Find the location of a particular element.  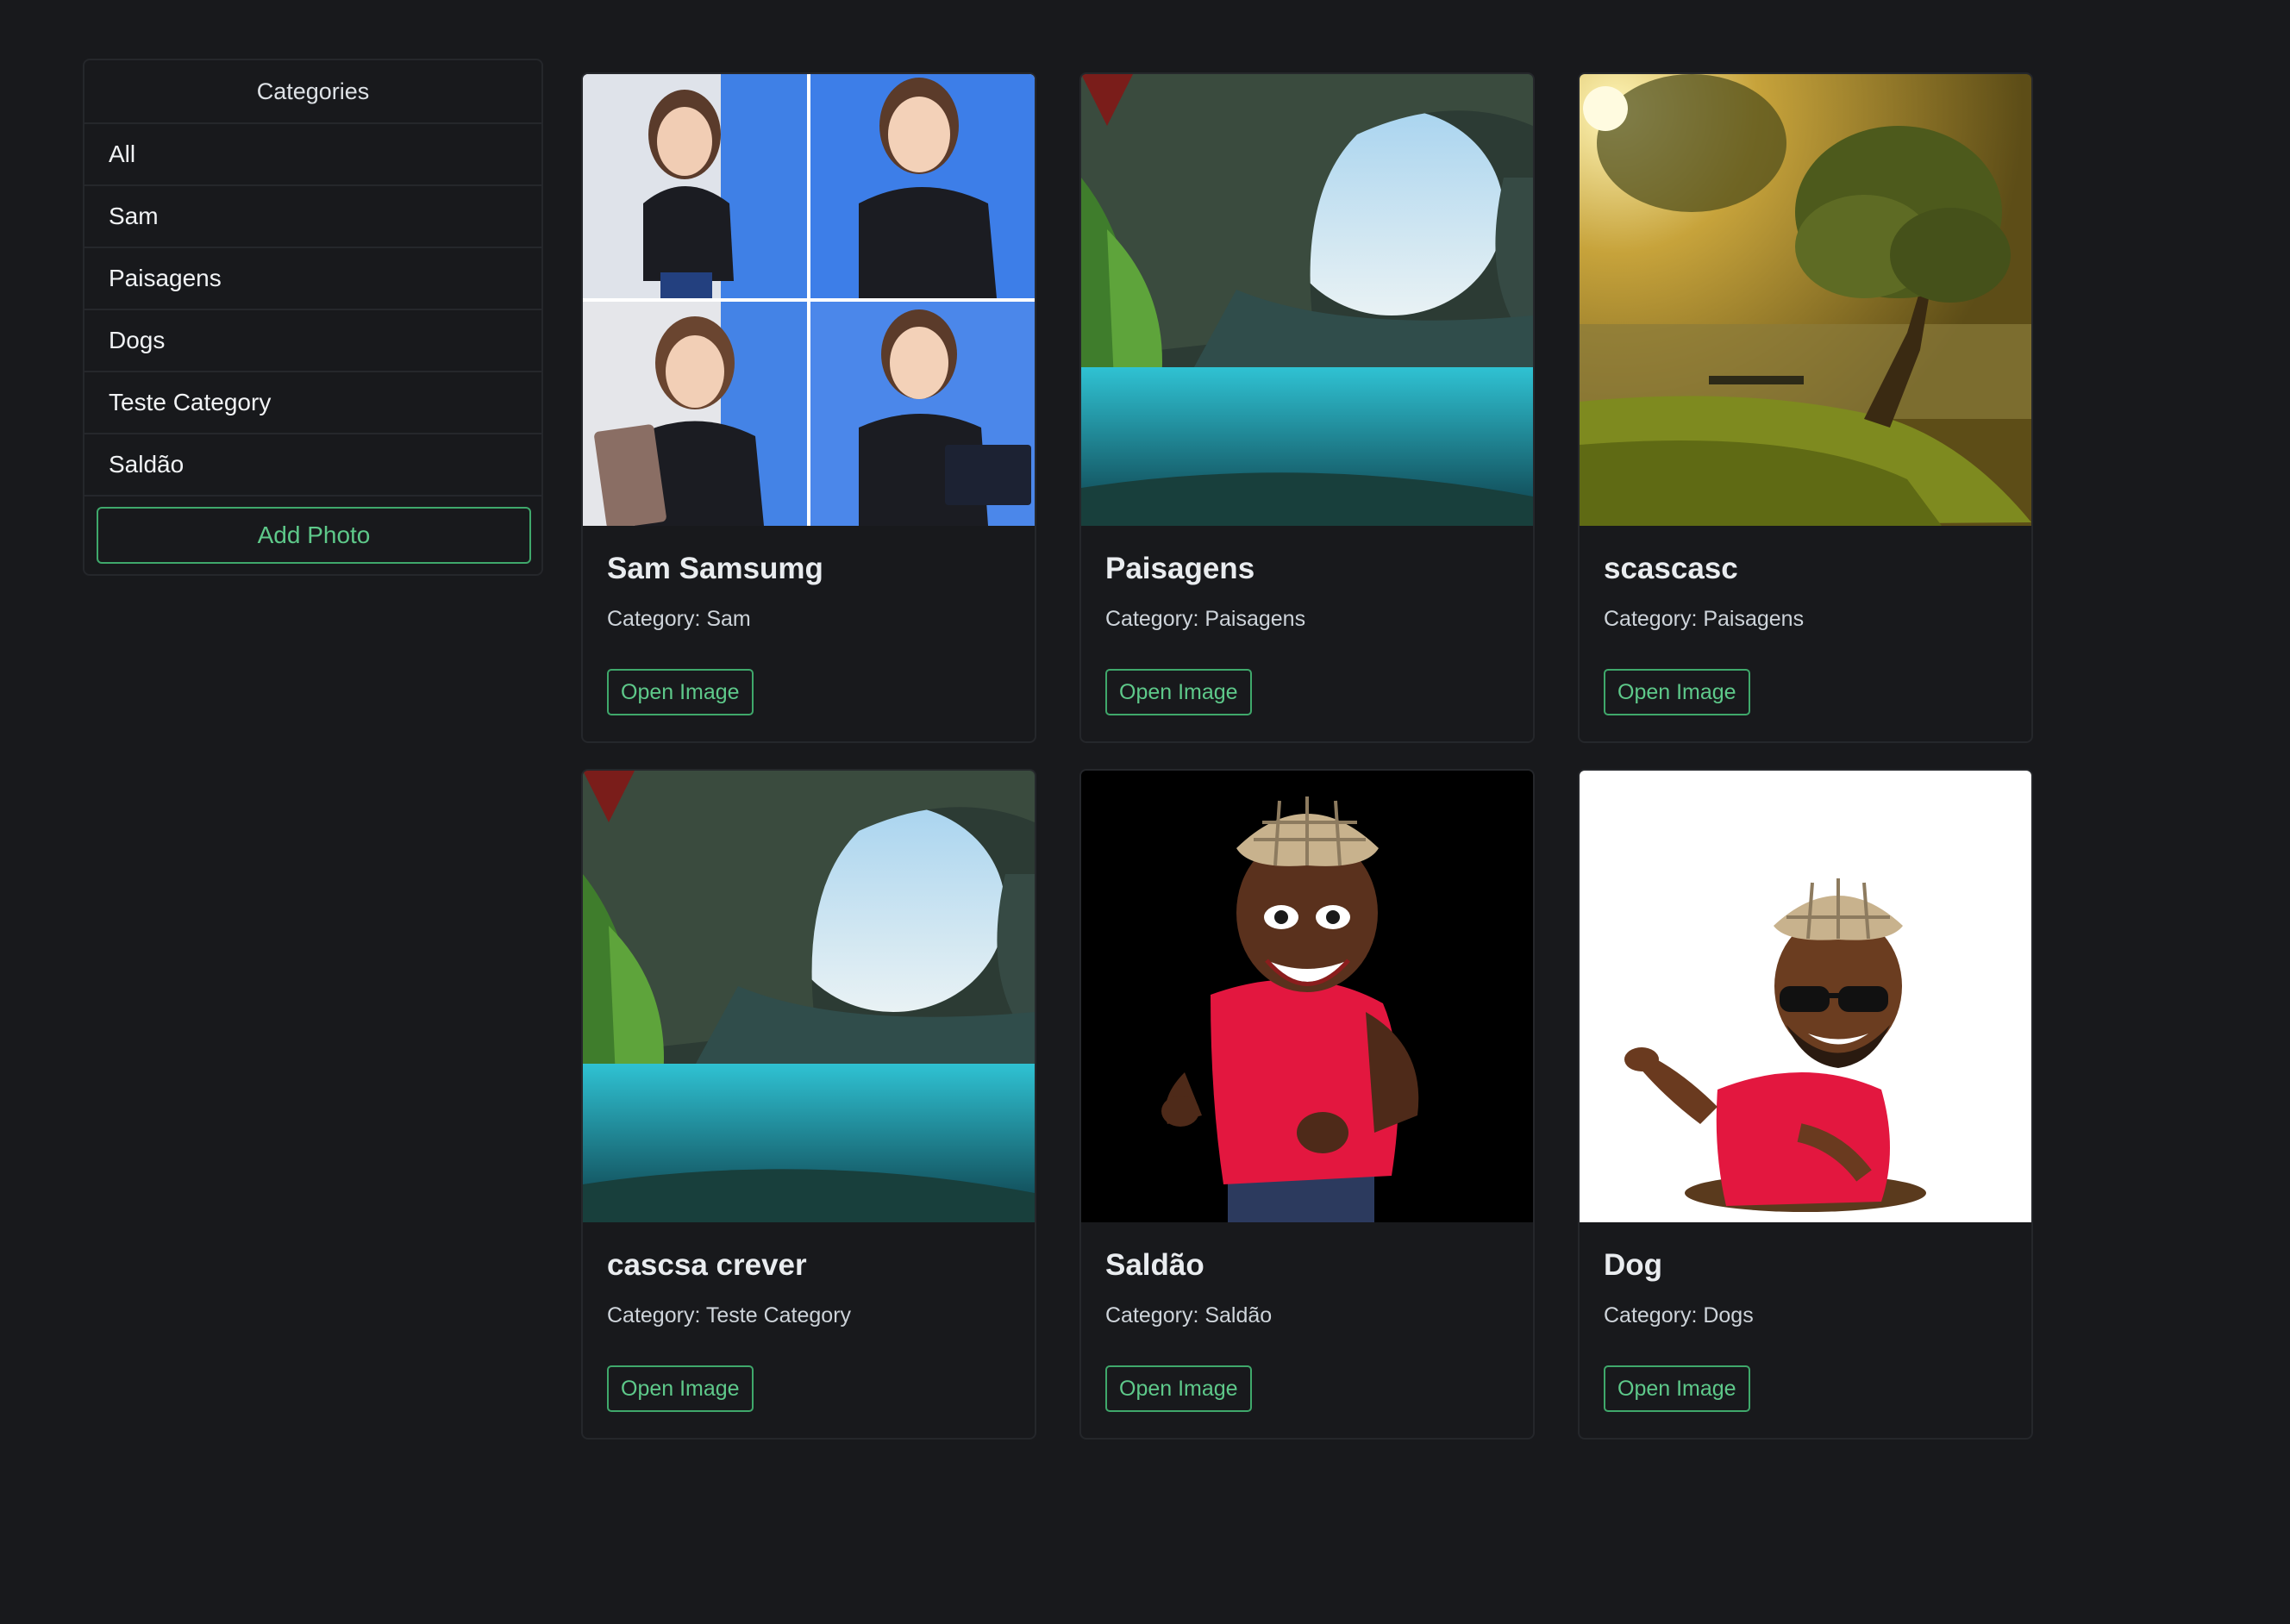

photo-card: Dog Category: Dogs Open Image is located at coordinates (1805, 1105).